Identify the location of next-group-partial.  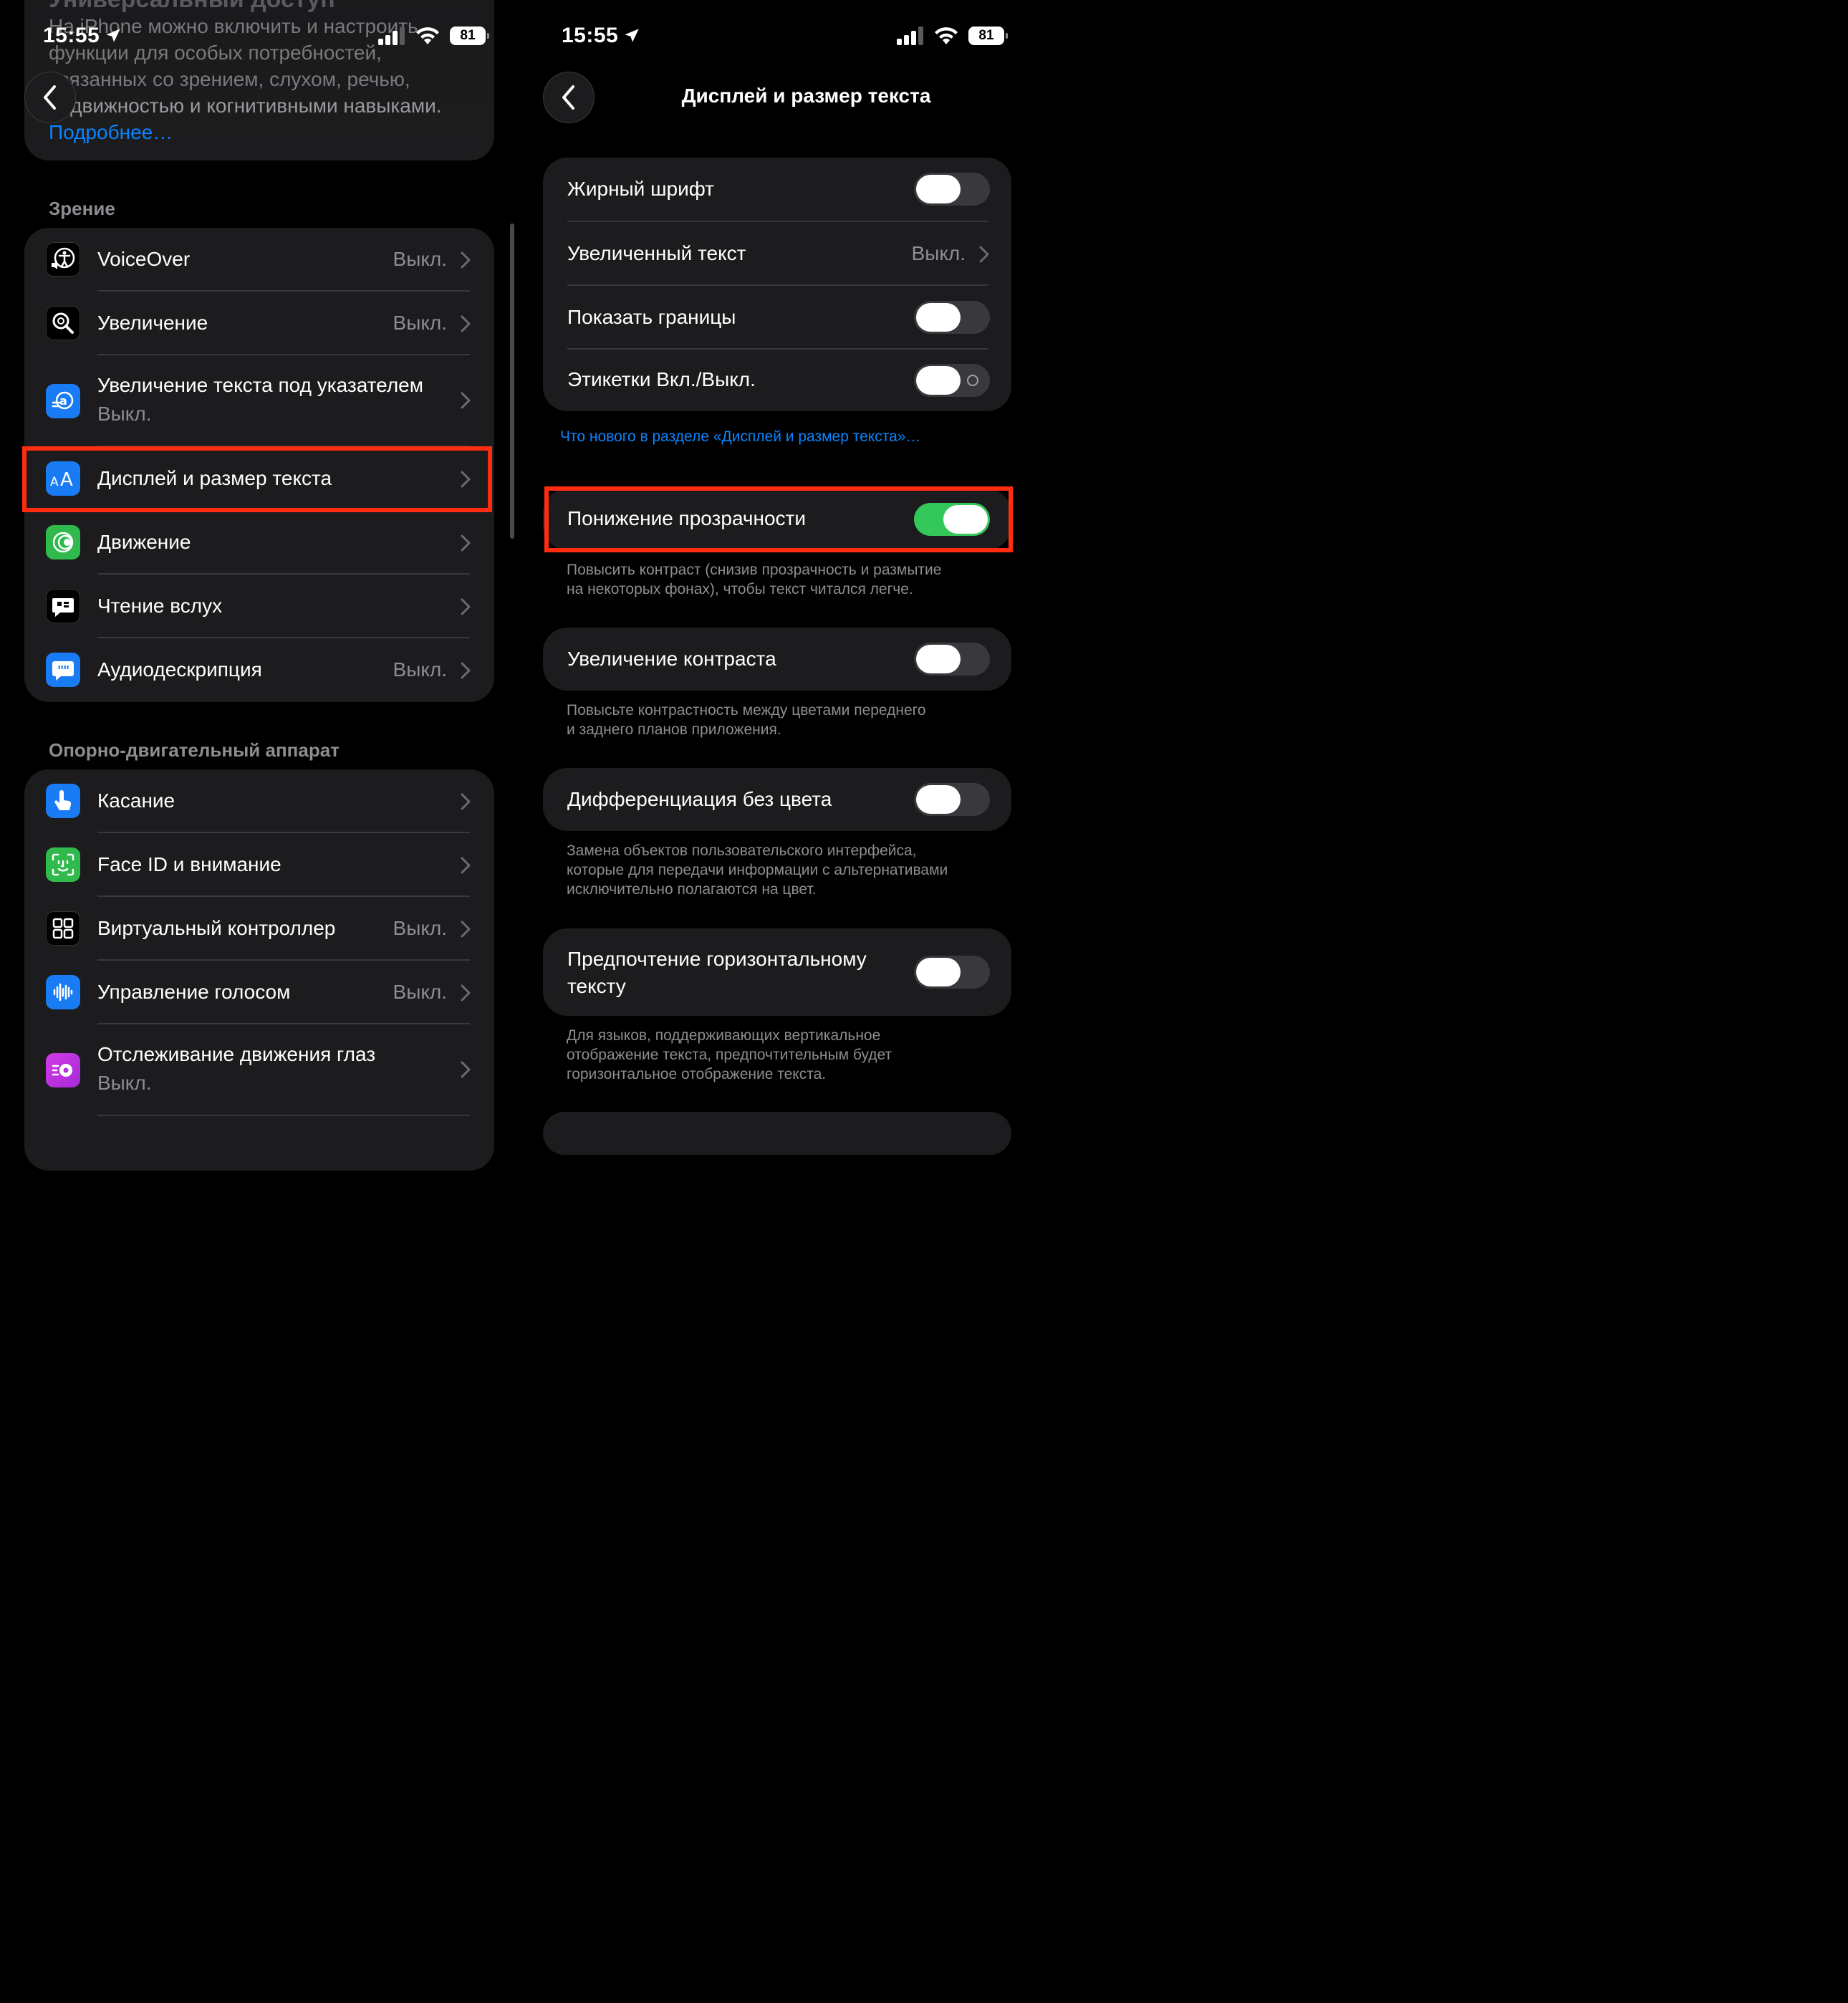
(777, 1133).